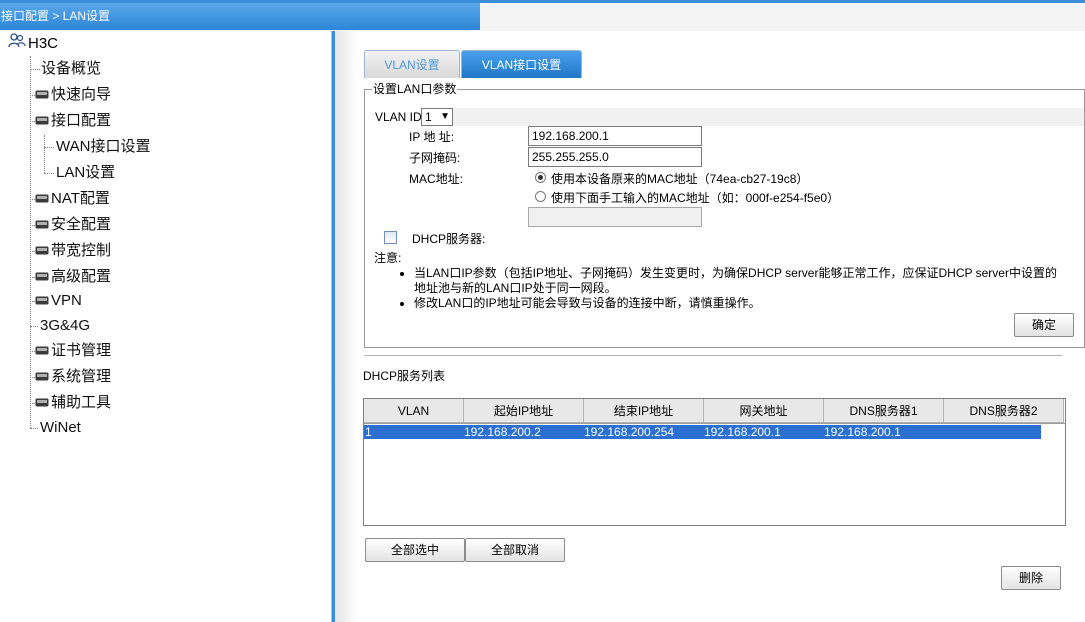 The image size is (1085, 622). What do you see at coordinates (764, 411) in the screenshot?
I see `col-gateway: 网关地址` at bounding box center [764, 411].